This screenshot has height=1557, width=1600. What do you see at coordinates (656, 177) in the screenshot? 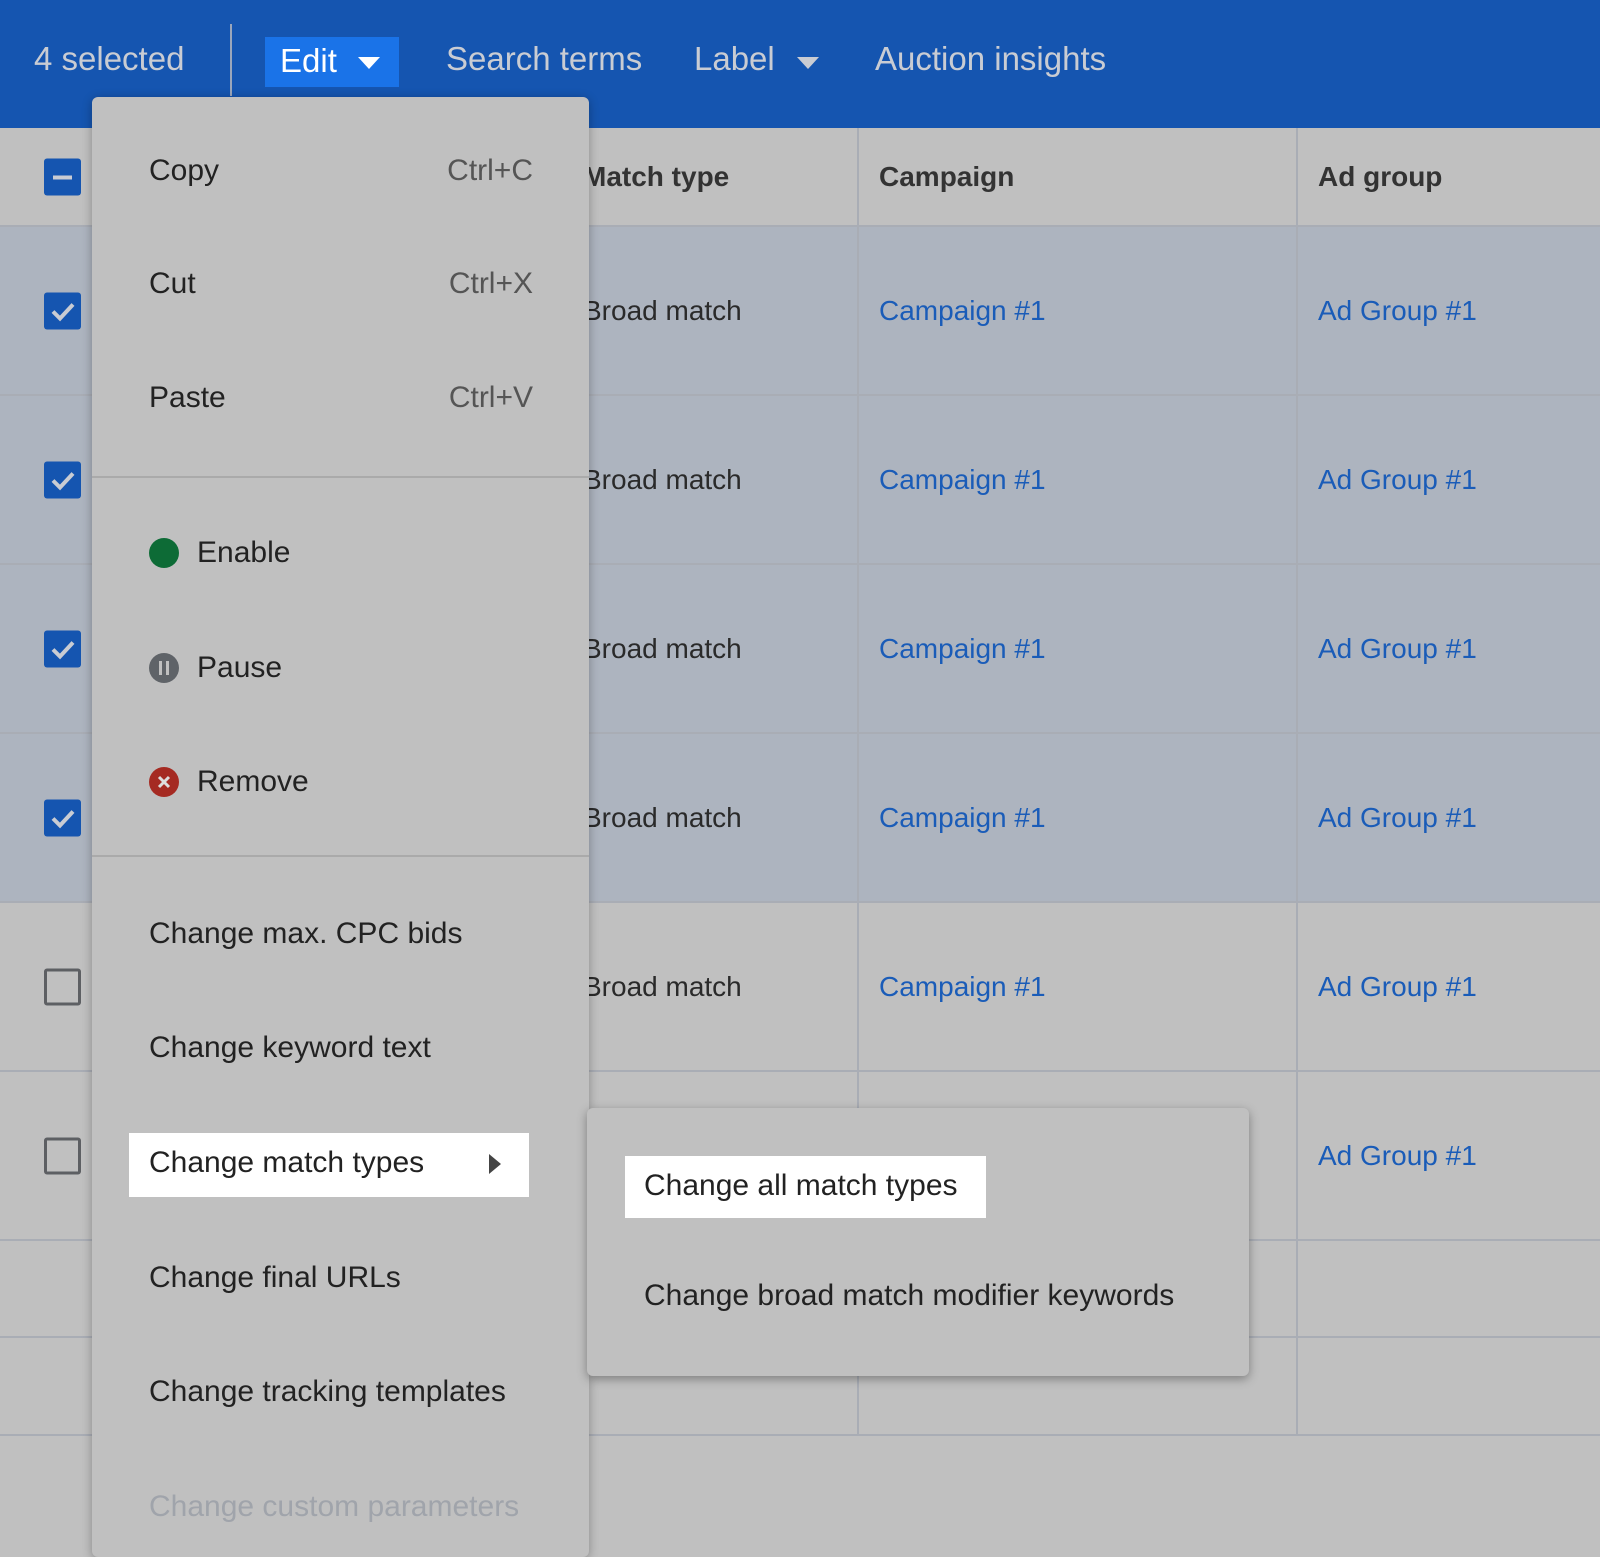
I see `column-header-match-type: Match type` at bounding box center [656, 177].